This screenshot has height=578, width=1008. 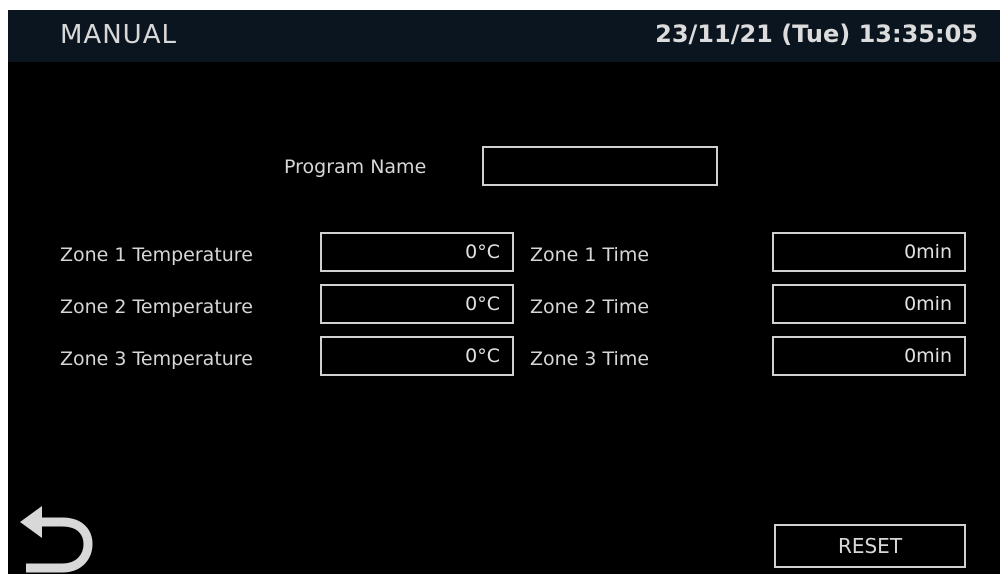 I want to click on program-name-label: Program Name, so click(x=355, y=167).